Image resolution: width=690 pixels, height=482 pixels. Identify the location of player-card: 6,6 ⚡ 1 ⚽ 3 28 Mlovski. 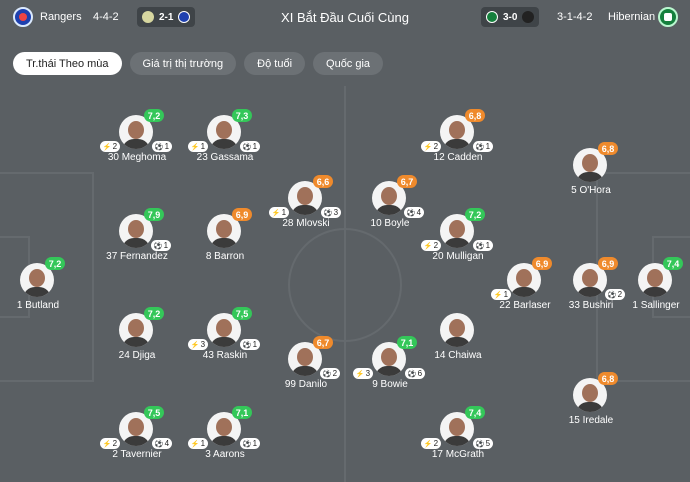
(306, 209).